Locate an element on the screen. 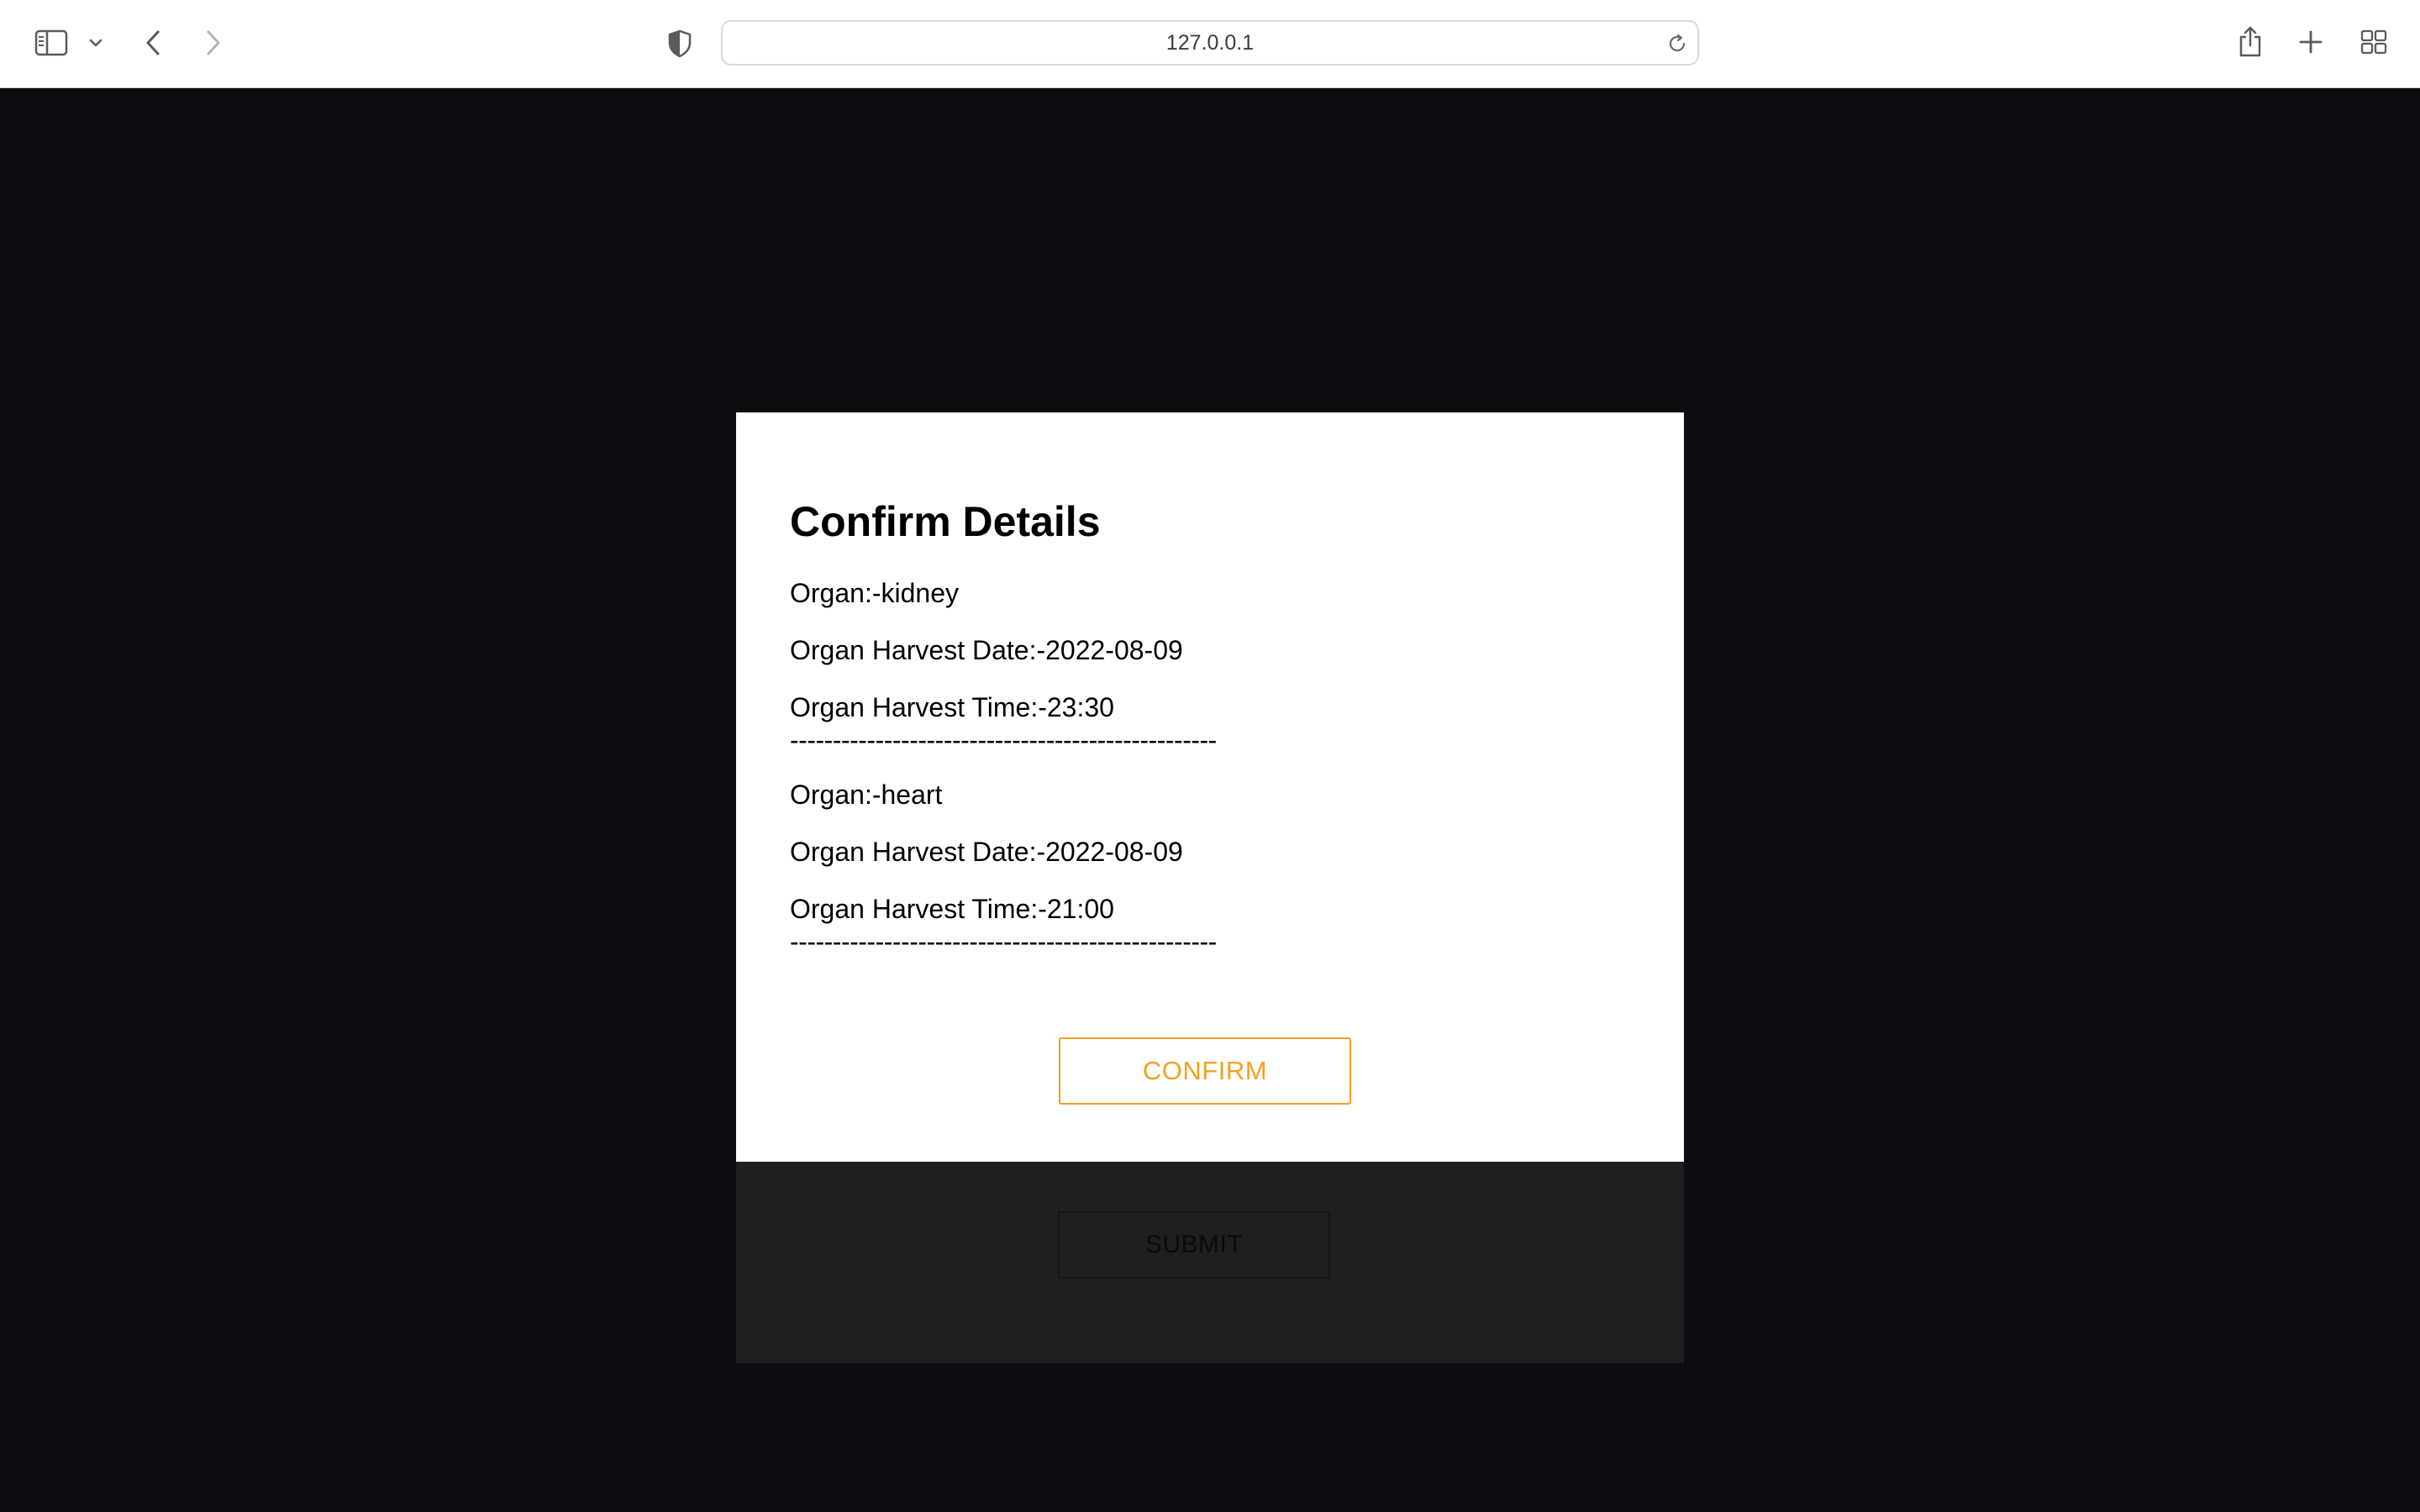  submit-button: SUBMIT is located at coordinates (1194, 1244).